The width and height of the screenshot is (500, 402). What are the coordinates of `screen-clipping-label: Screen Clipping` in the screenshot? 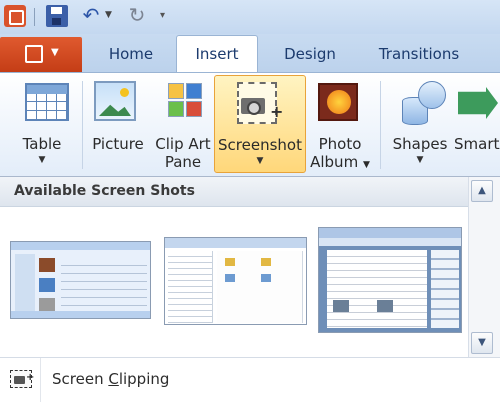 It's located at (111, 379).